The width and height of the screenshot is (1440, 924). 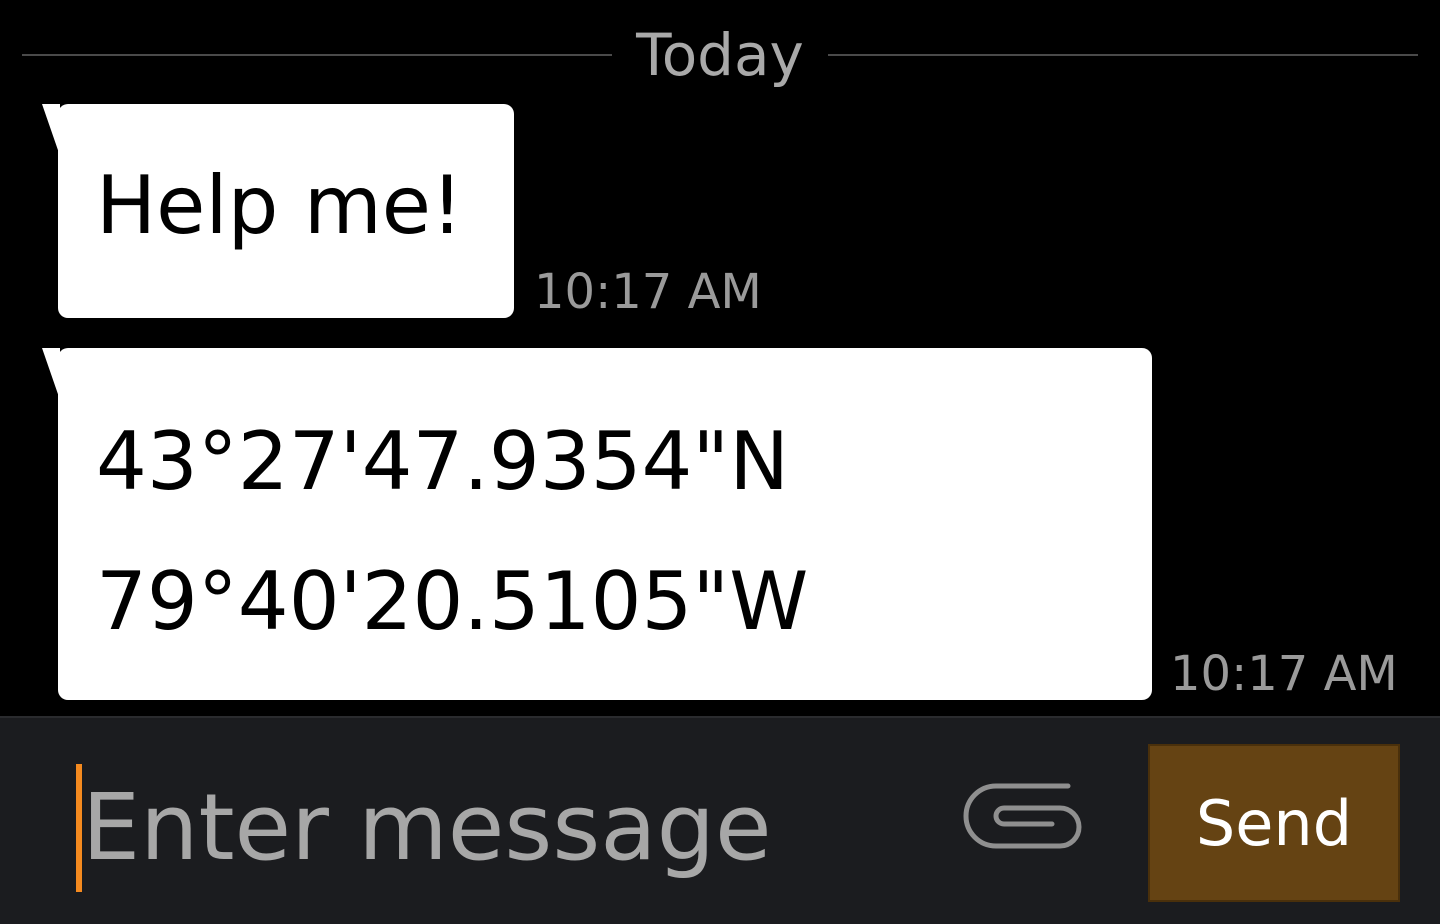 I want to click on divider-line-right, so click(x=1122, y=55).